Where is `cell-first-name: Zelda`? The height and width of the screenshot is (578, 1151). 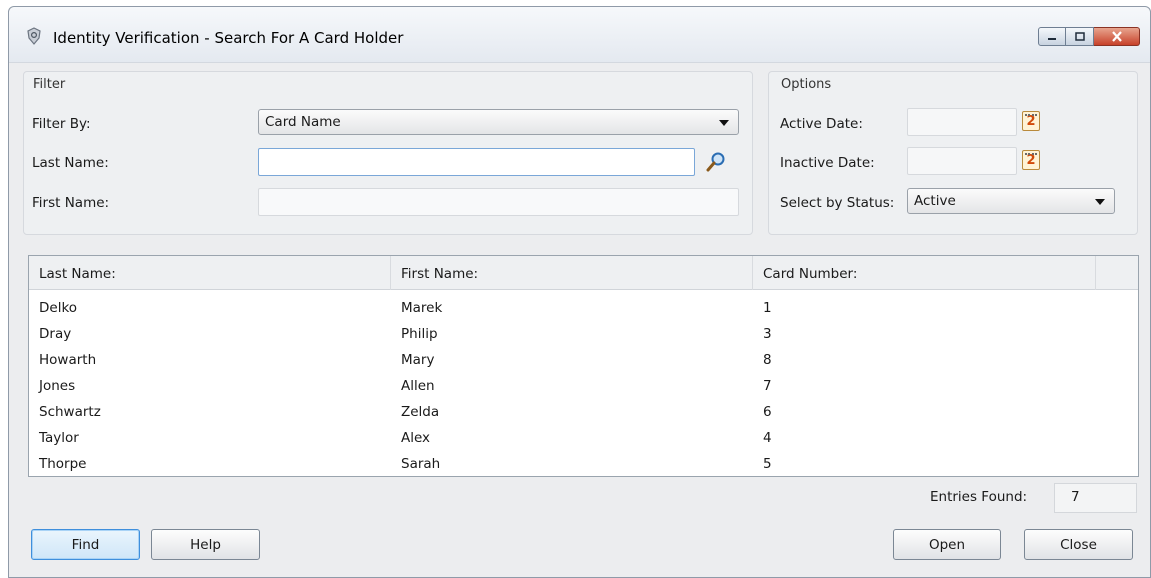 cell-first-name: Zelda is located at coordinates (420, 412).